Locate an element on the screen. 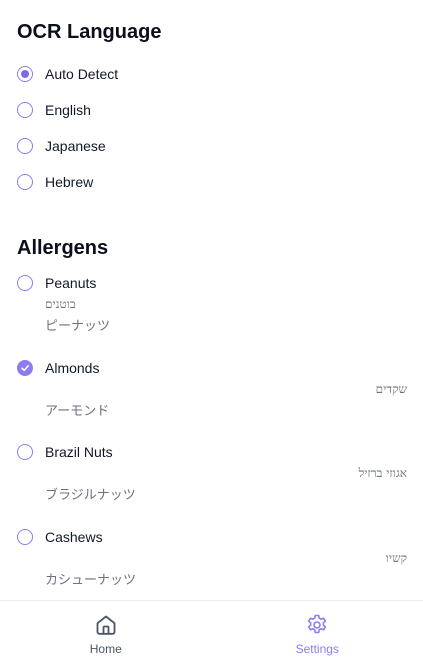 This screenshot has width=423, height=662. ocr-option-label: Japanese is located at coordinates (75, 146).